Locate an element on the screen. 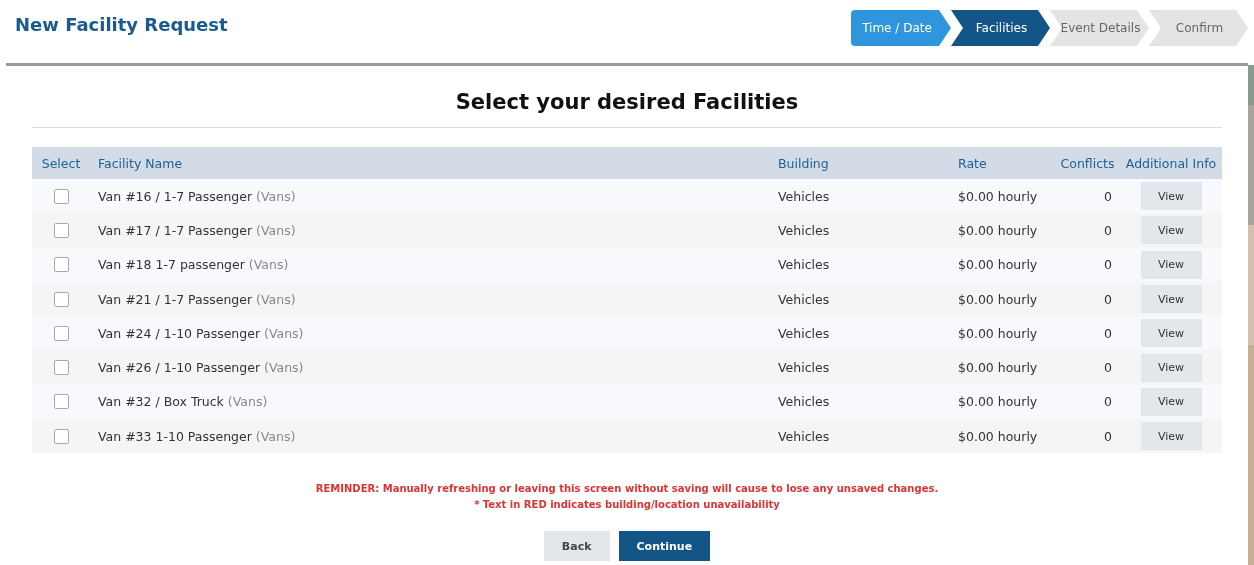  column-header: Conflicts is located at coordinates (1087, 163).